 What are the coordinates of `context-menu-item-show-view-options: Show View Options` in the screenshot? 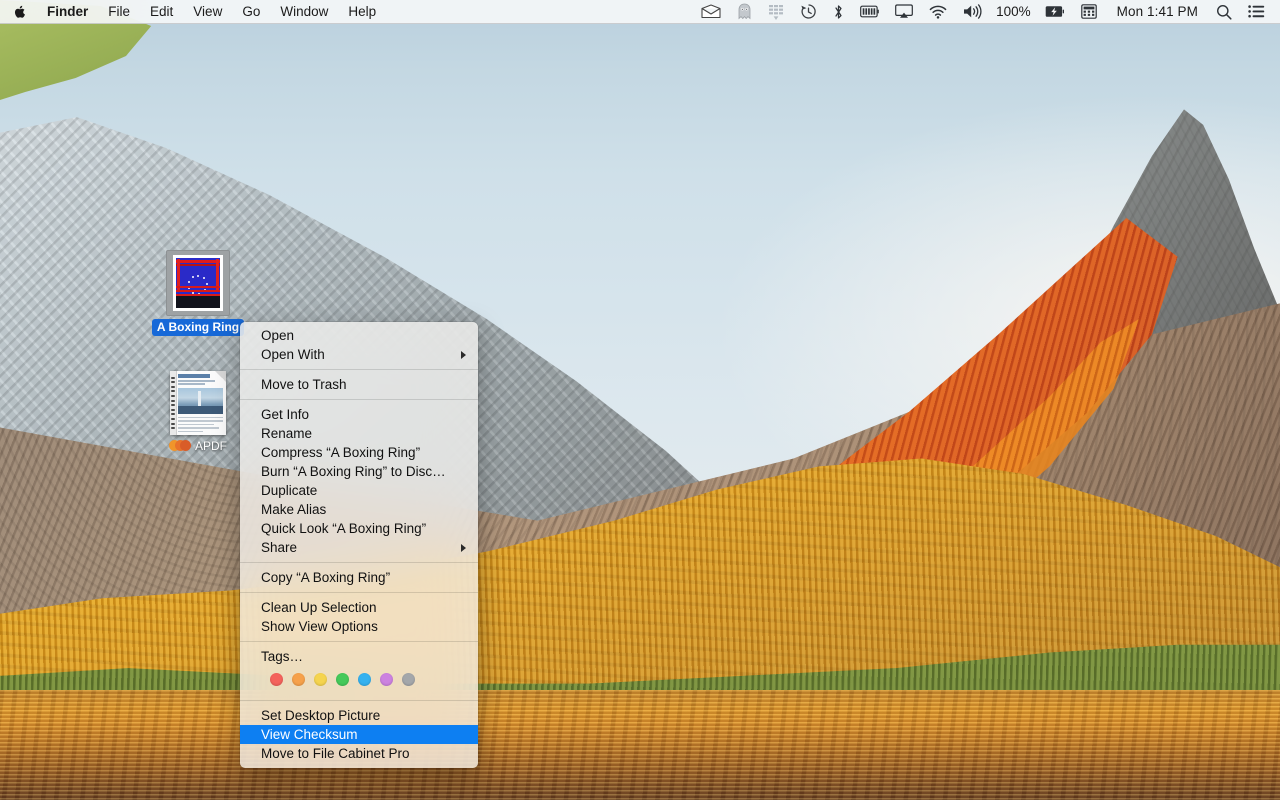 It's located at (359, 626).